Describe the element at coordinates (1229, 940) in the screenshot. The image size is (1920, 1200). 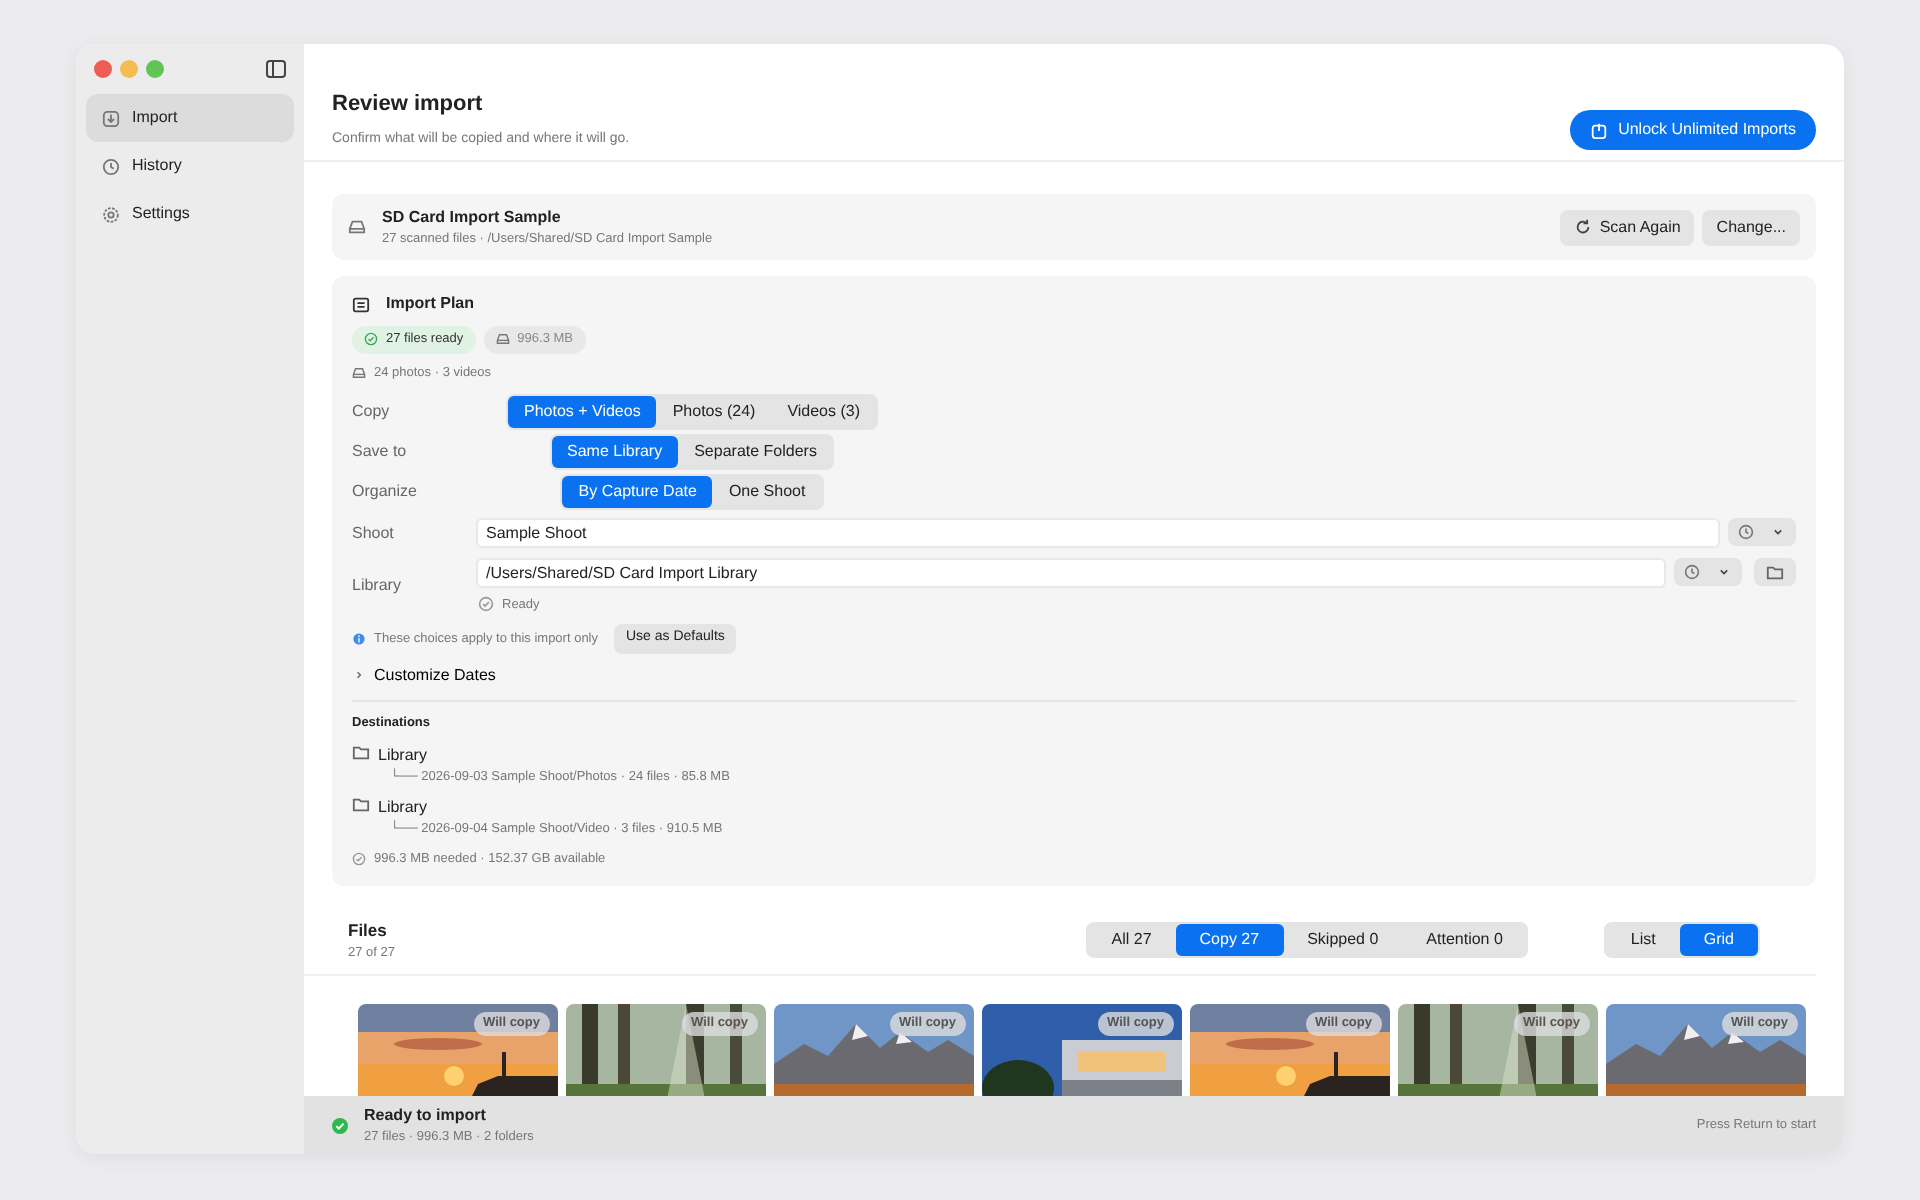
I see `filter-tab: Copy 27` at that location.